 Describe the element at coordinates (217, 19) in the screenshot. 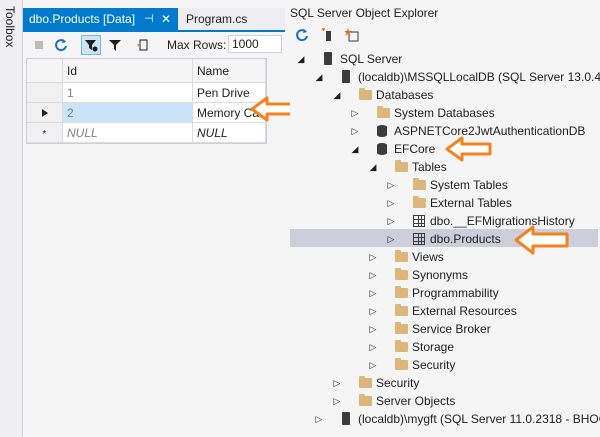

I see `tab-program-cs-label: Program.cs` at that location.